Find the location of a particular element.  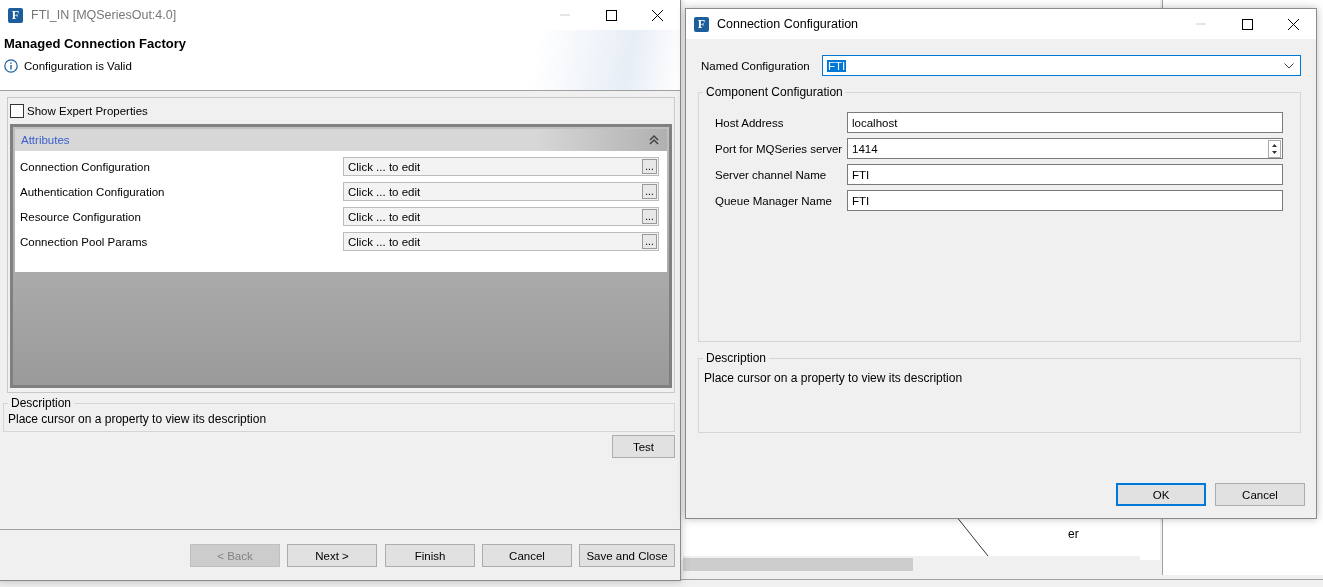

input-field: localhost is located at coordinates (1065, 122).